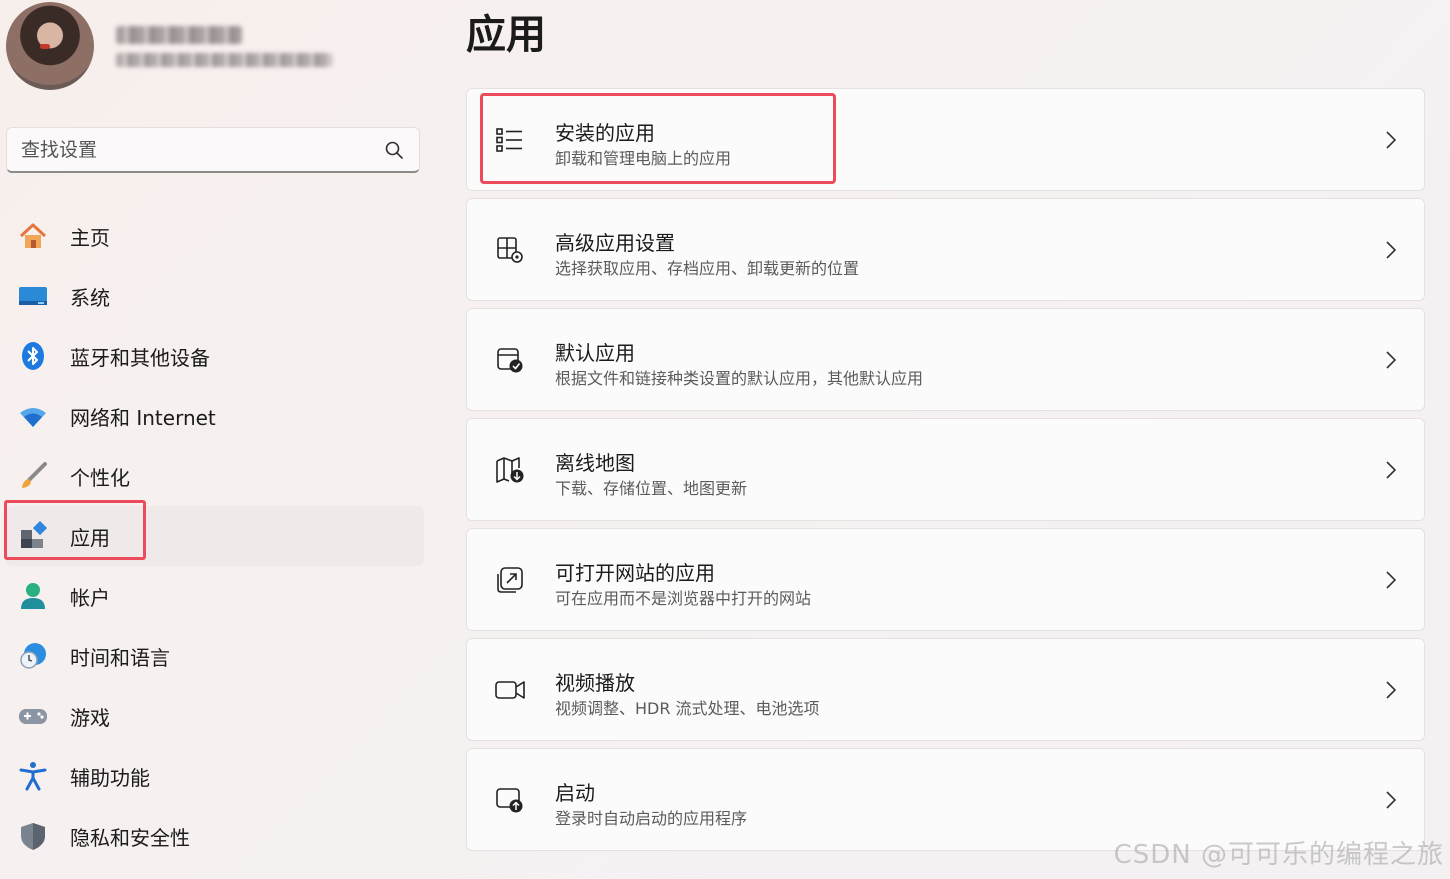 The width and height of the screenshot is (1450, 879). What do you see at coordinates (33, 356) in the screenshot?
I see `bluetooth-icon` at bounding box center [33, 356].